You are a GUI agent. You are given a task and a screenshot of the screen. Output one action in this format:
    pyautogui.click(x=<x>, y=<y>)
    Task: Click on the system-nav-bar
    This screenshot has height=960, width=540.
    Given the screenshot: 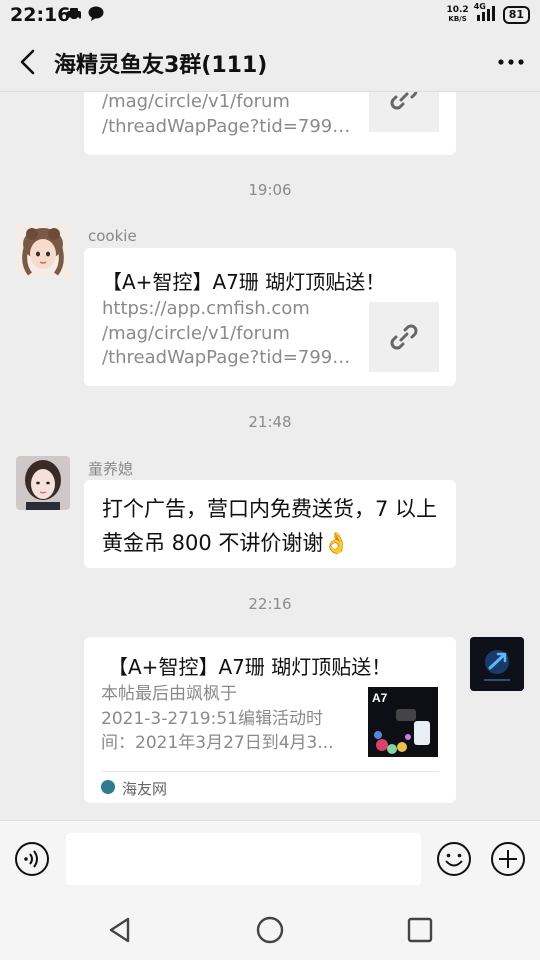 What is the action you would take?
    pyautogui.click(x=270, y=930)
    